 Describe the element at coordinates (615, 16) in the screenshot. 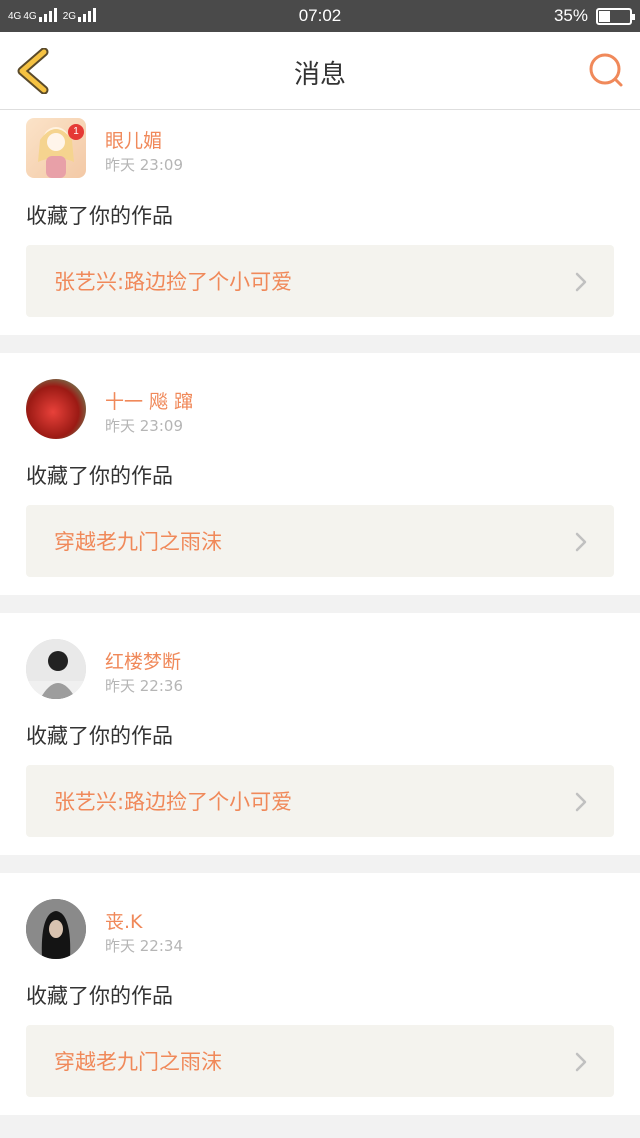

I see `battery-icon` at that location.